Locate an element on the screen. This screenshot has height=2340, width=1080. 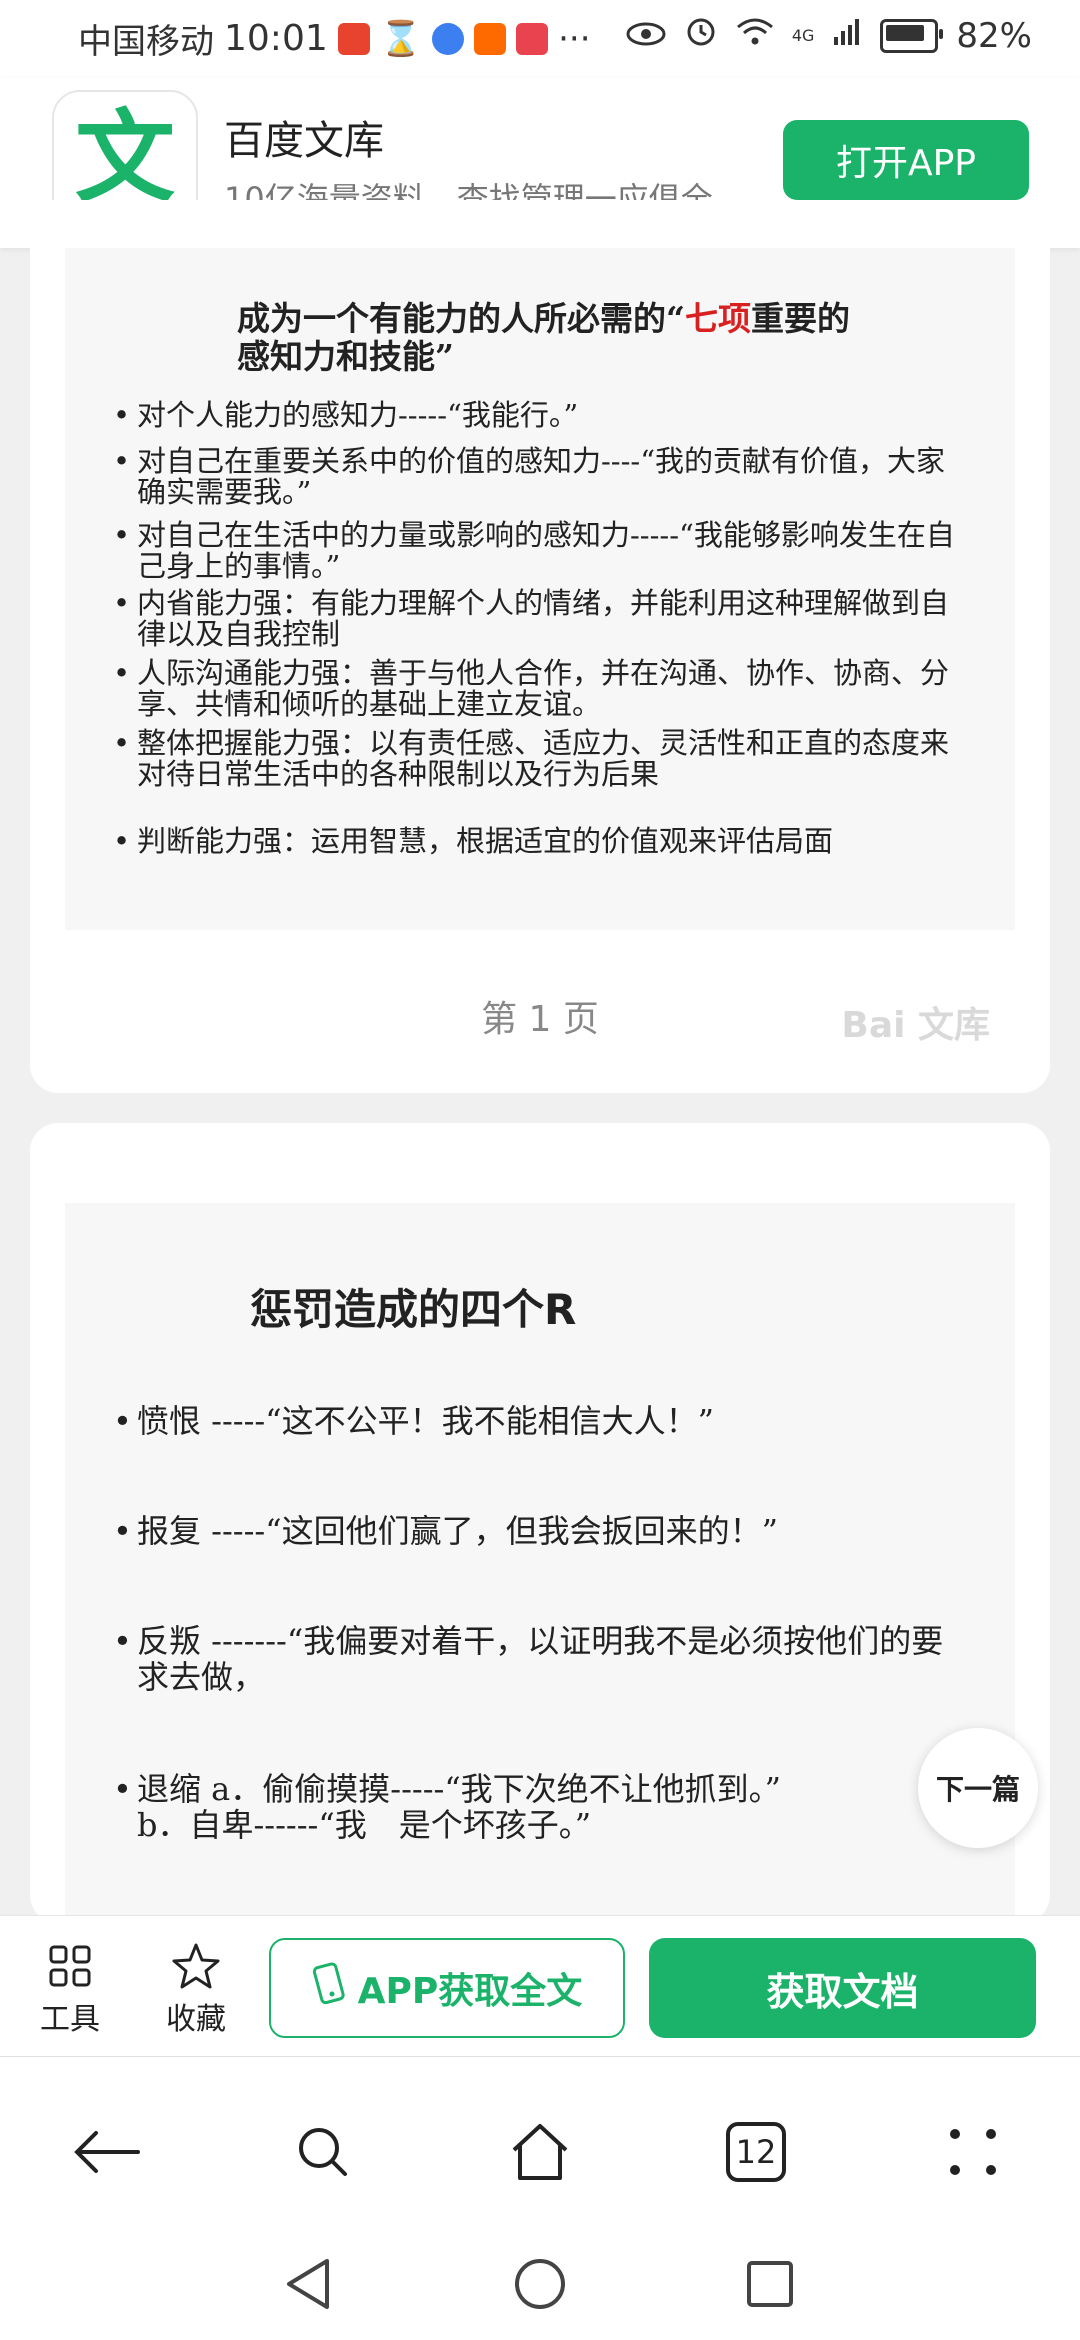
slide-1-bullet: • 判断能力强：运用智慧，根据适宜的价值观来评估局面 is located at coordinates (543, 841).